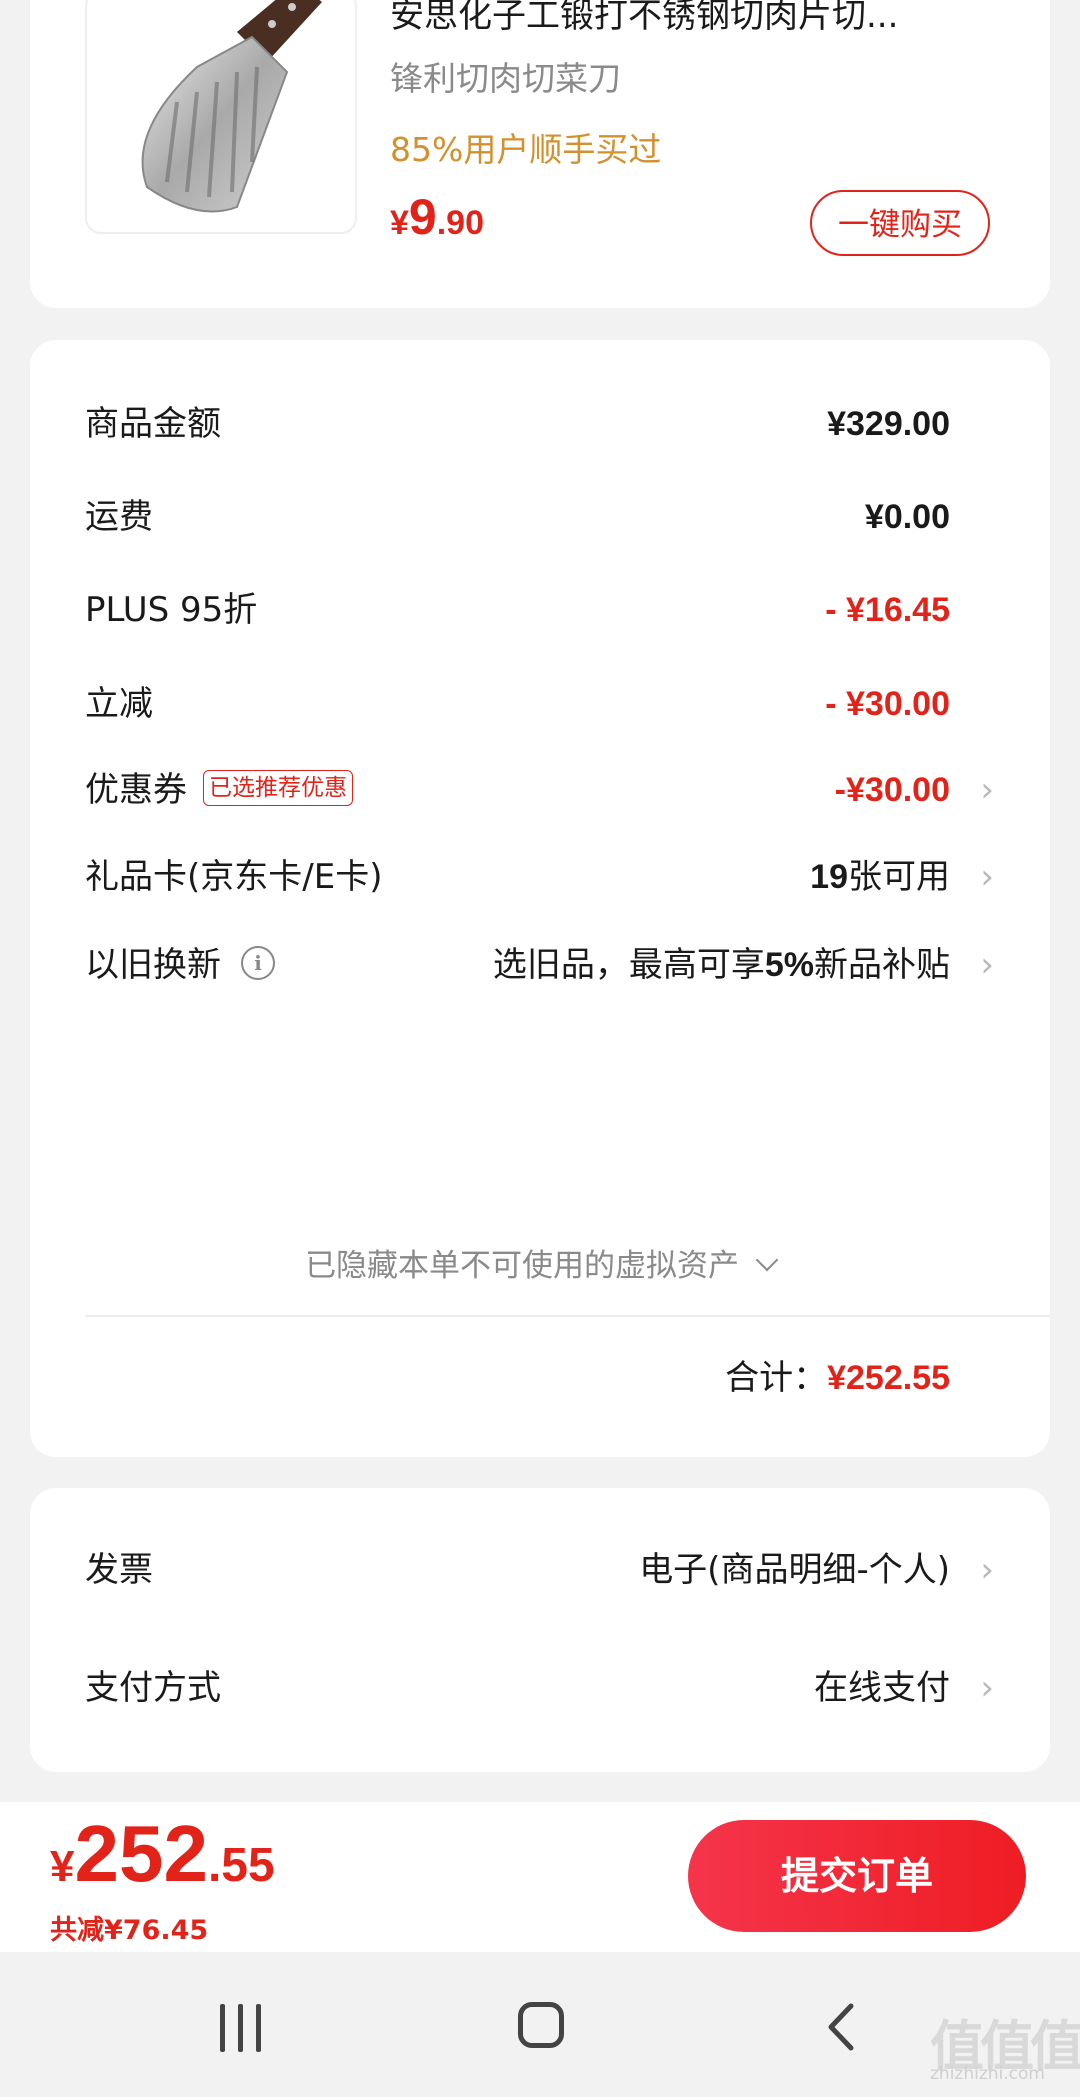 This screenshot has height=2097, width=1080. What do you see at coordinates (119, 704) in the screenshot?
I see `row-label: 立减` at bounding box center [119, 704].